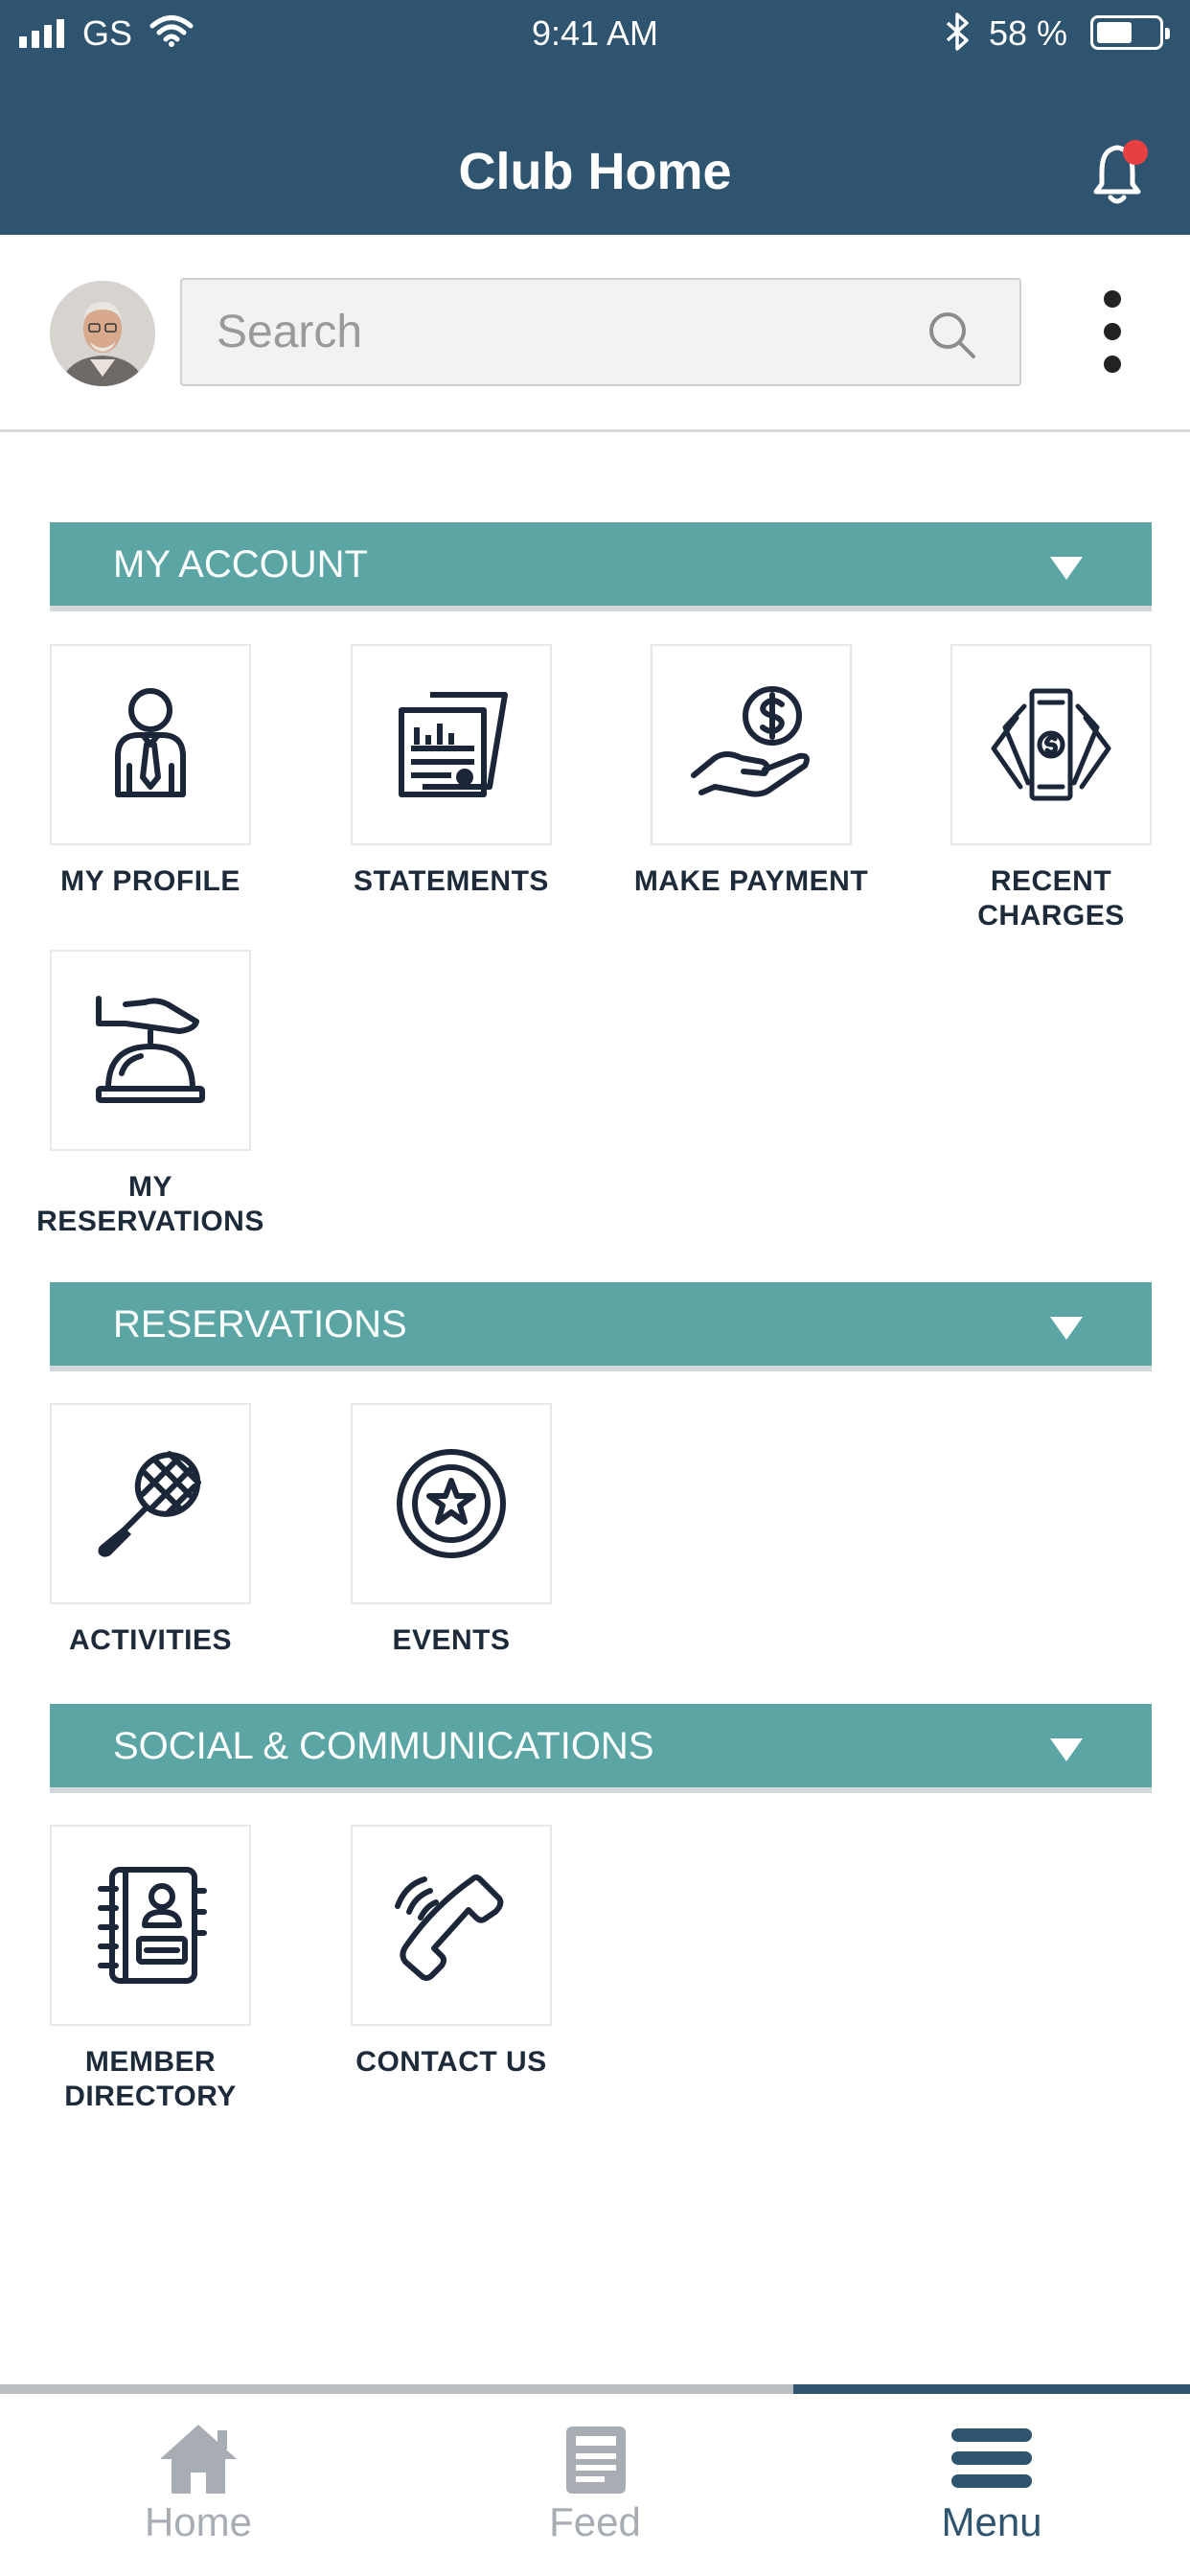  Describe the element at coordinates (1051, 881) in the screenshot. I see `tile-label-line: RECENT` at that location.